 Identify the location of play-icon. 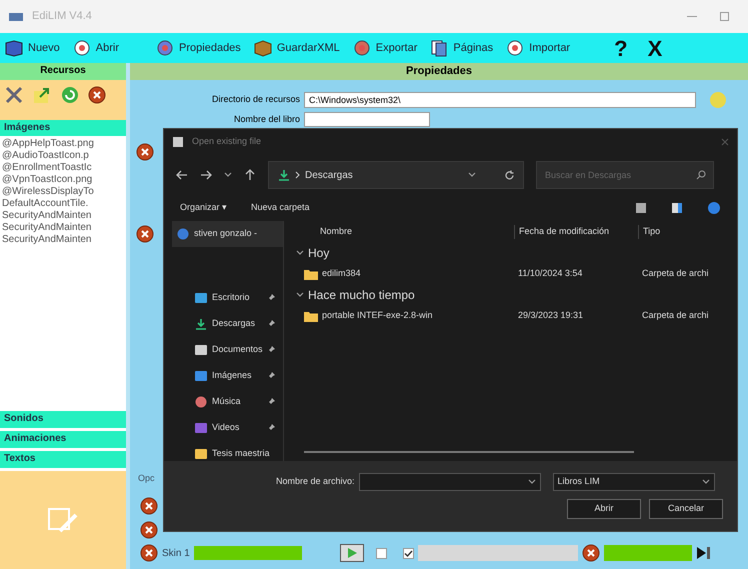
(352, 553).